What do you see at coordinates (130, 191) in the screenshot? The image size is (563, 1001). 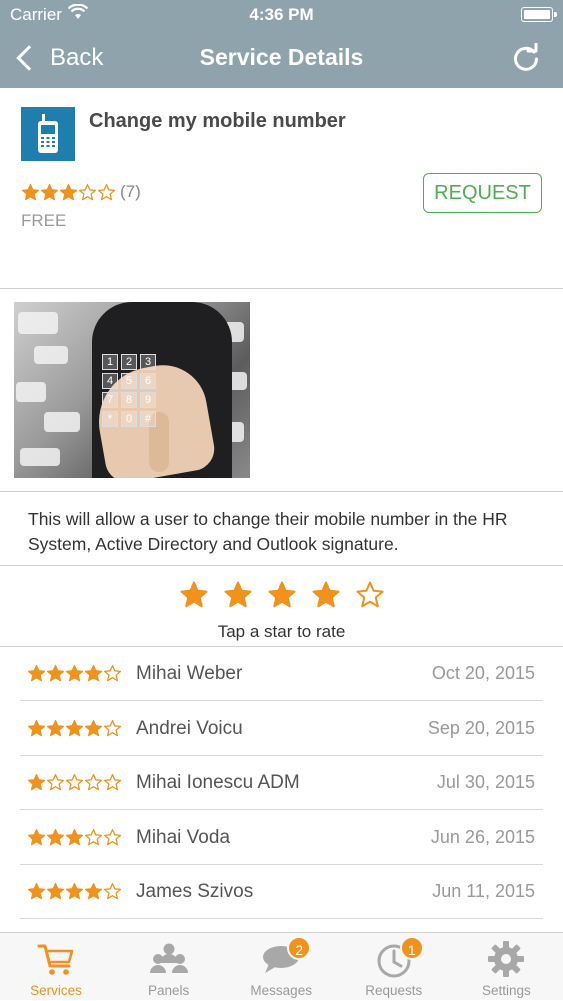 I see `rating-count: (7)` at bounding box center [130, 191].